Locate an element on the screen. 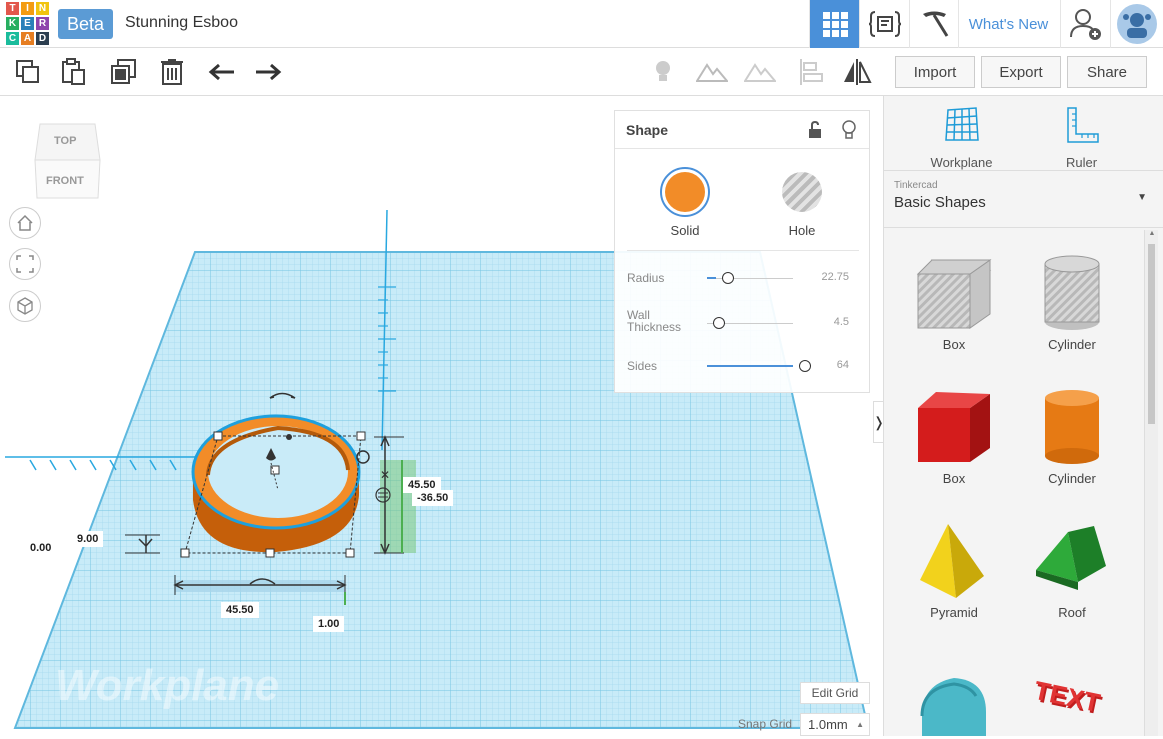  logo-letter: T is located at coordinates (12, 8).